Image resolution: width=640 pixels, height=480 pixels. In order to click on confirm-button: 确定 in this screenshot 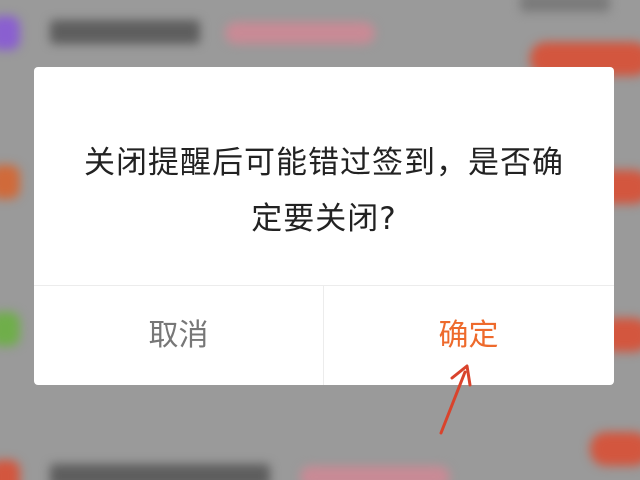, I will do `click(468, 335)`.